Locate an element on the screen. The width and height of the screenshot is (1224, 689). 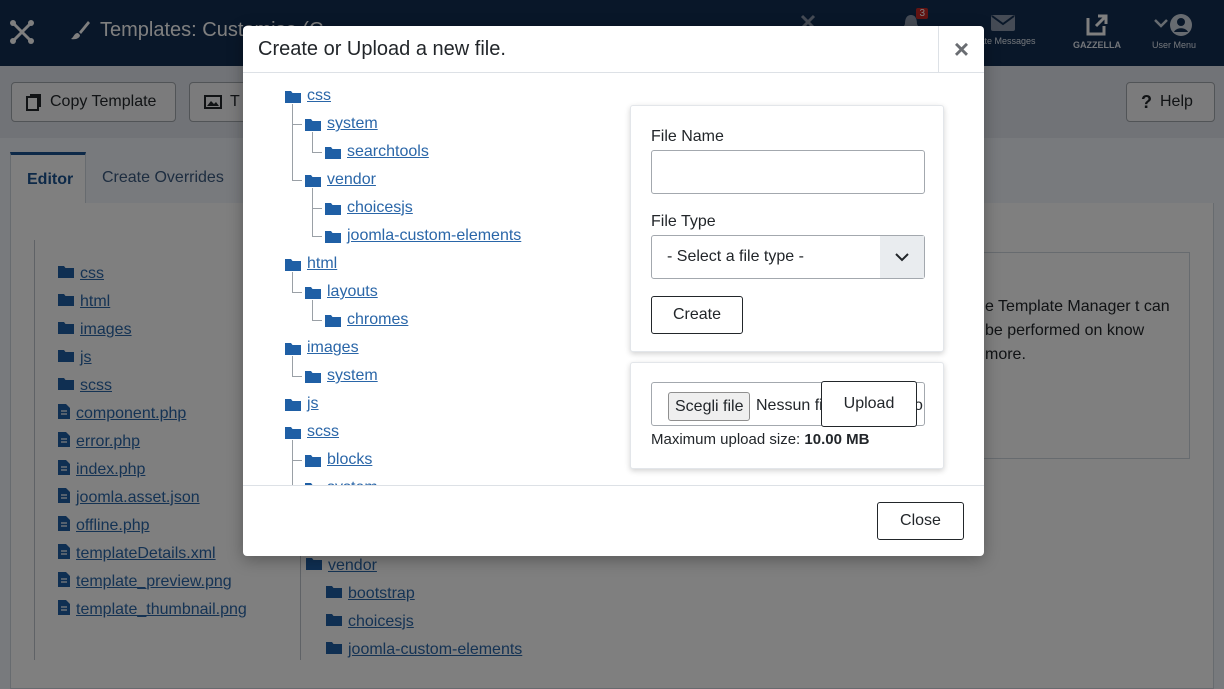
max-upload-size: Maximum upload size: 10.00 MB is located at coordinates (760, 439).